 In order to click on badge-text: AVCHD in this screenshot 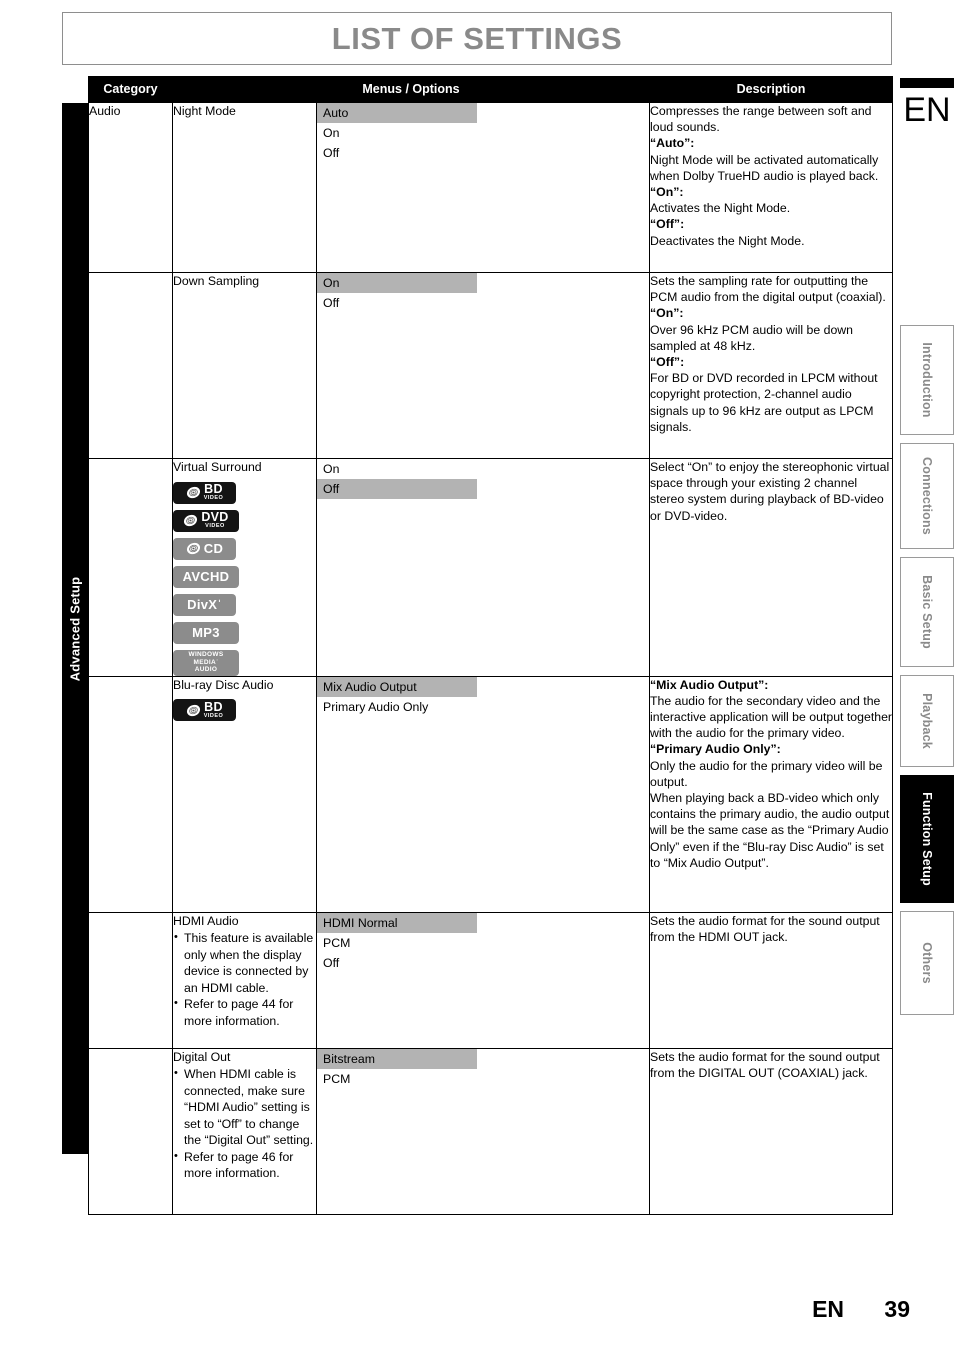, I will do `click(206, 576)`.